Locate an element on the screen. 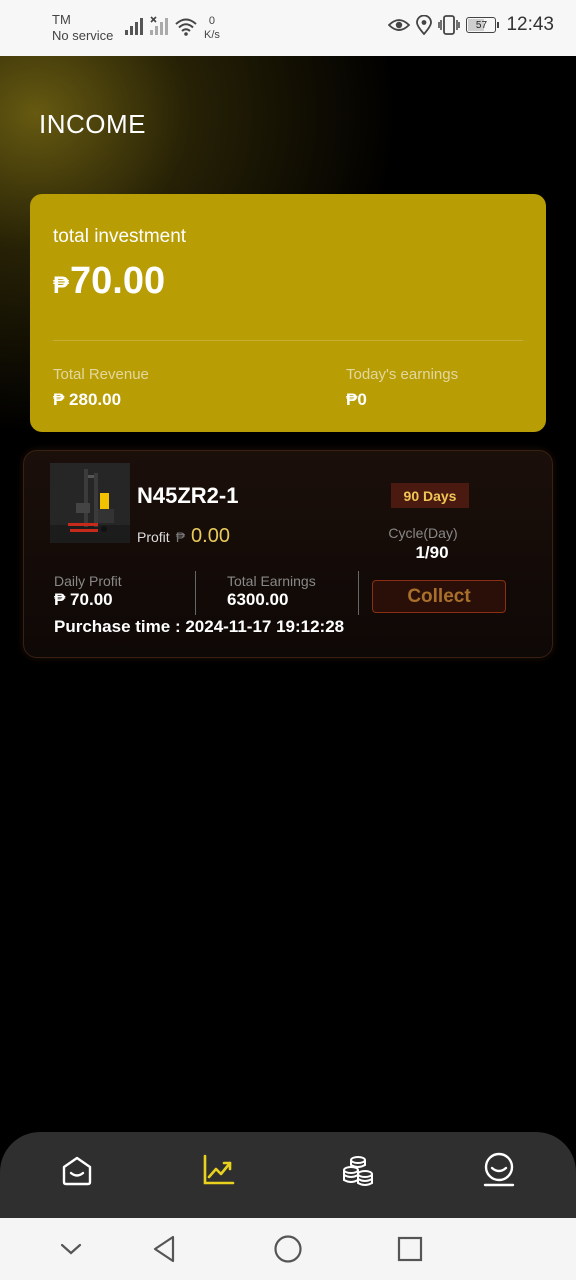  purchase-time: Purchase time : 2024-11-17 19:12:28 is located at coordinates (199, 626).